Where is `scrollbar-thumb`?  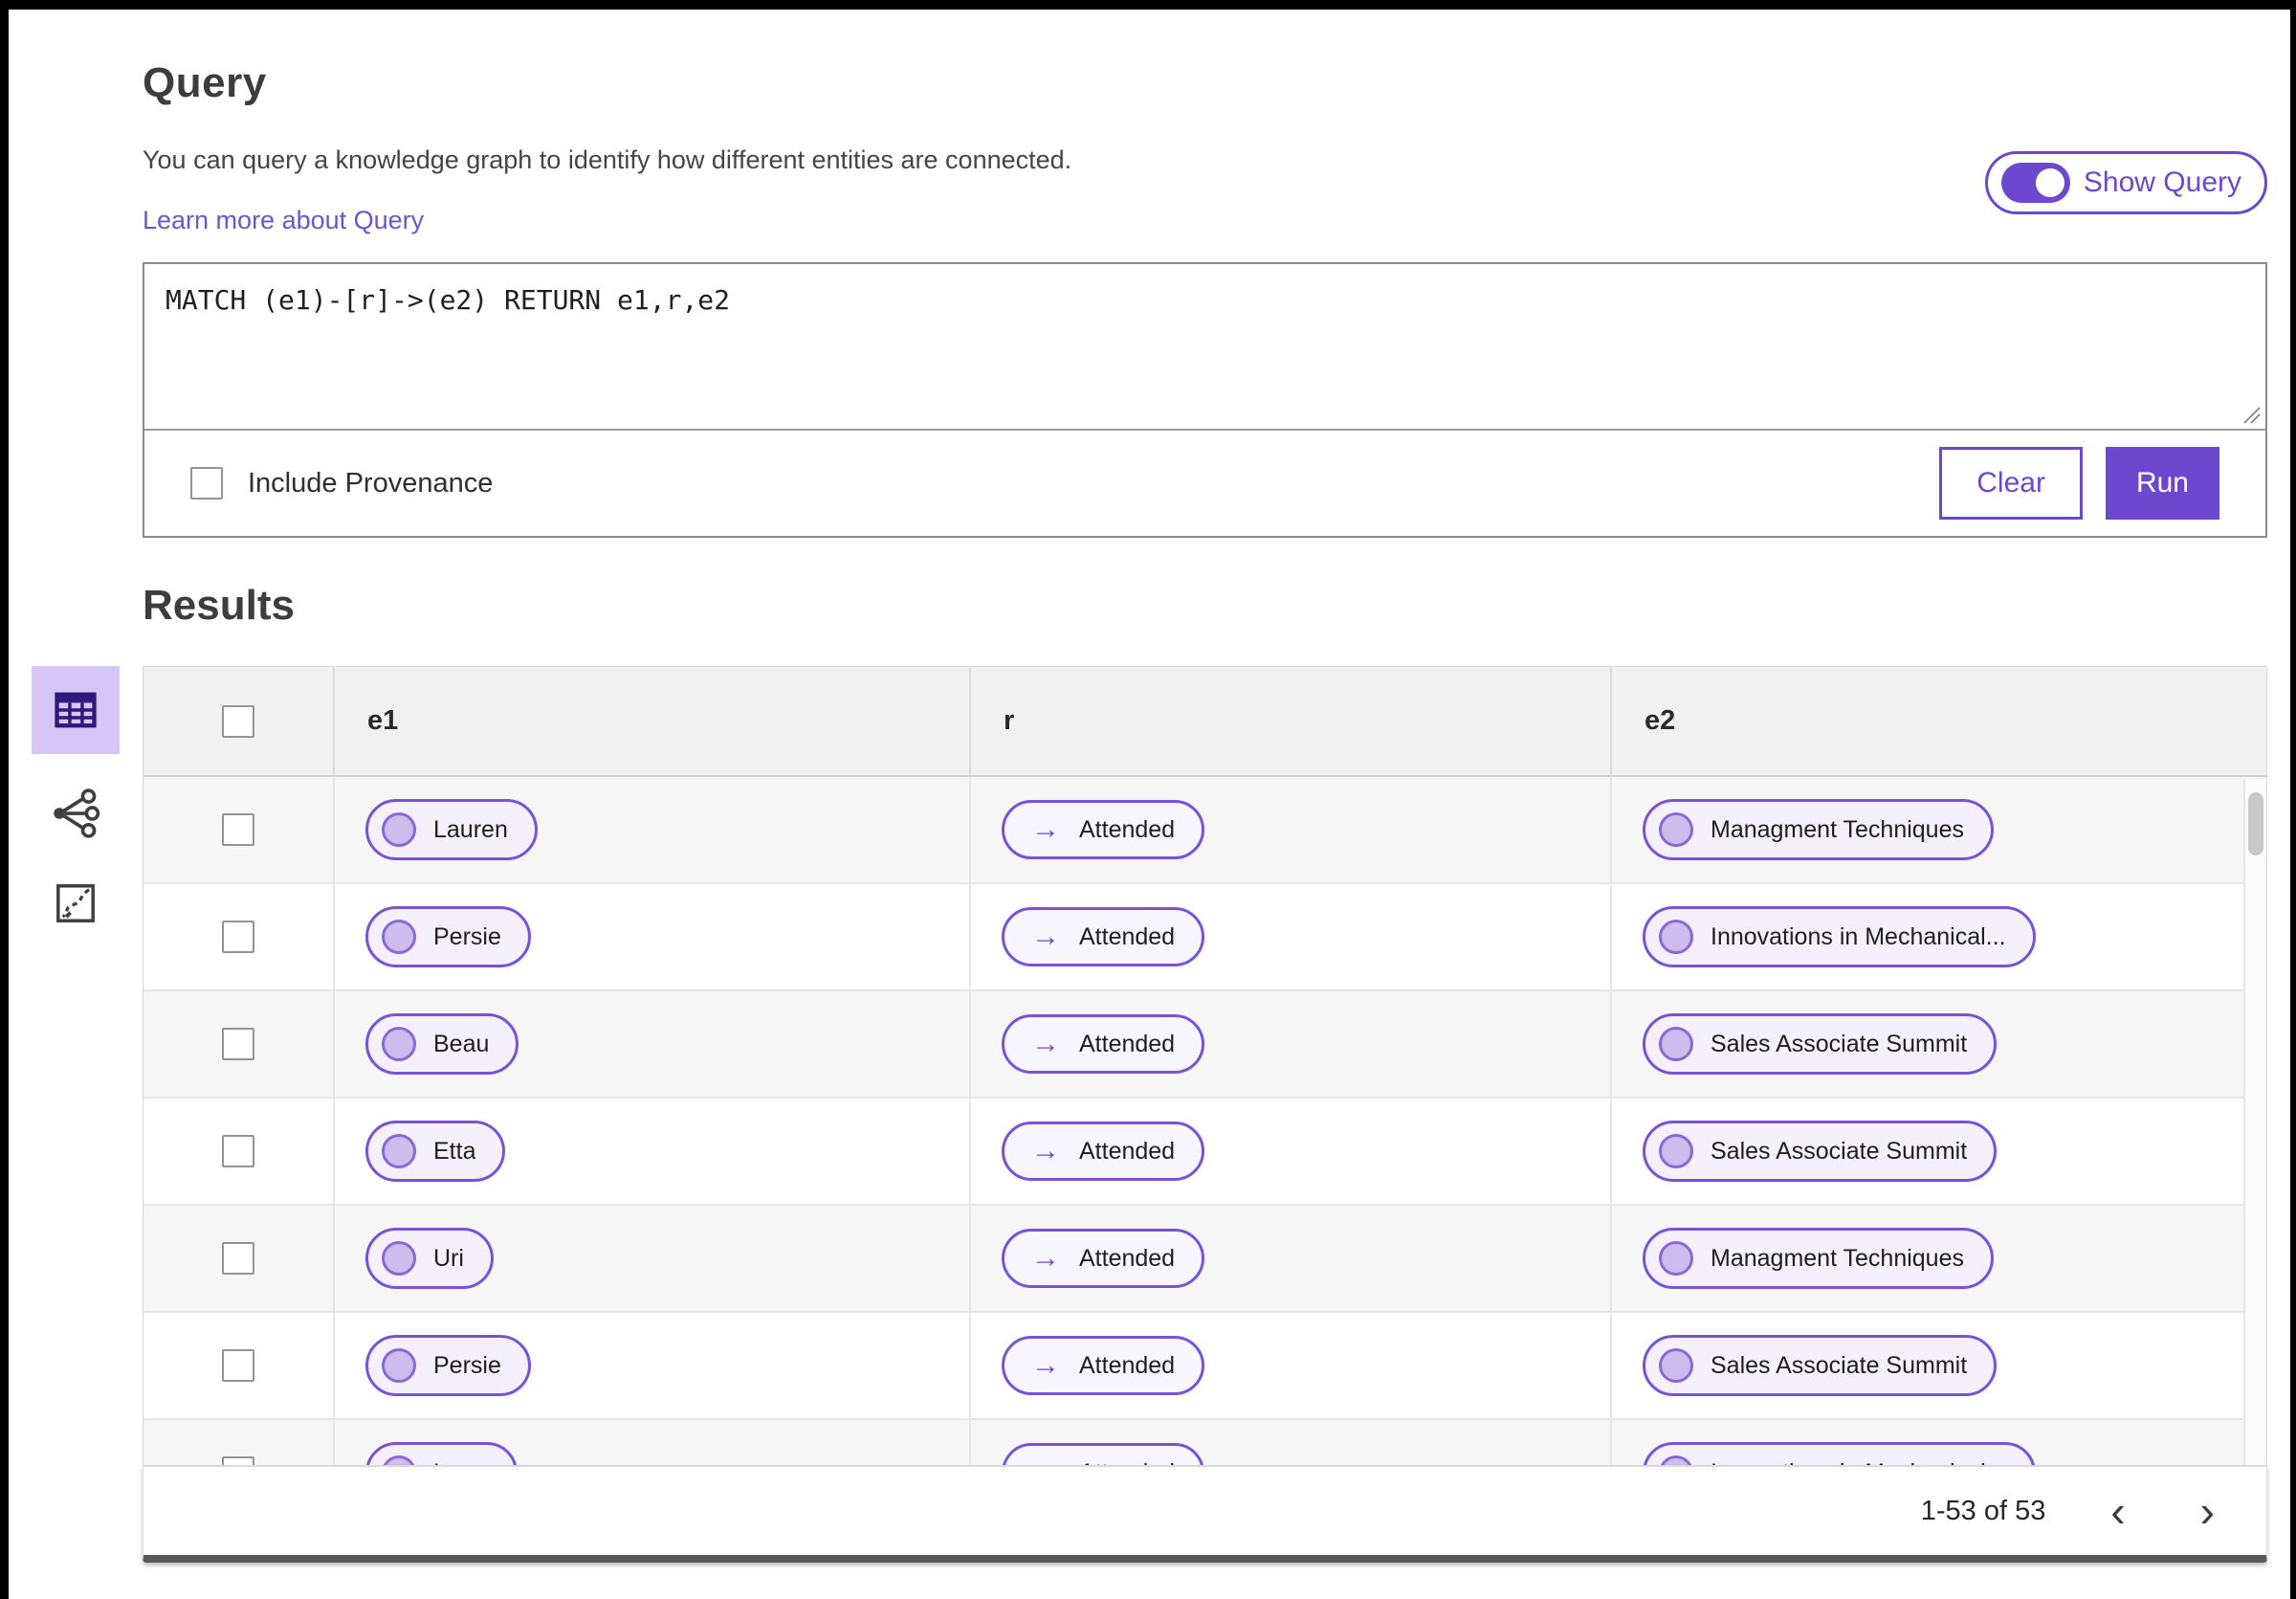 scrollbar-thumb is located at coordinates (2255, 823).